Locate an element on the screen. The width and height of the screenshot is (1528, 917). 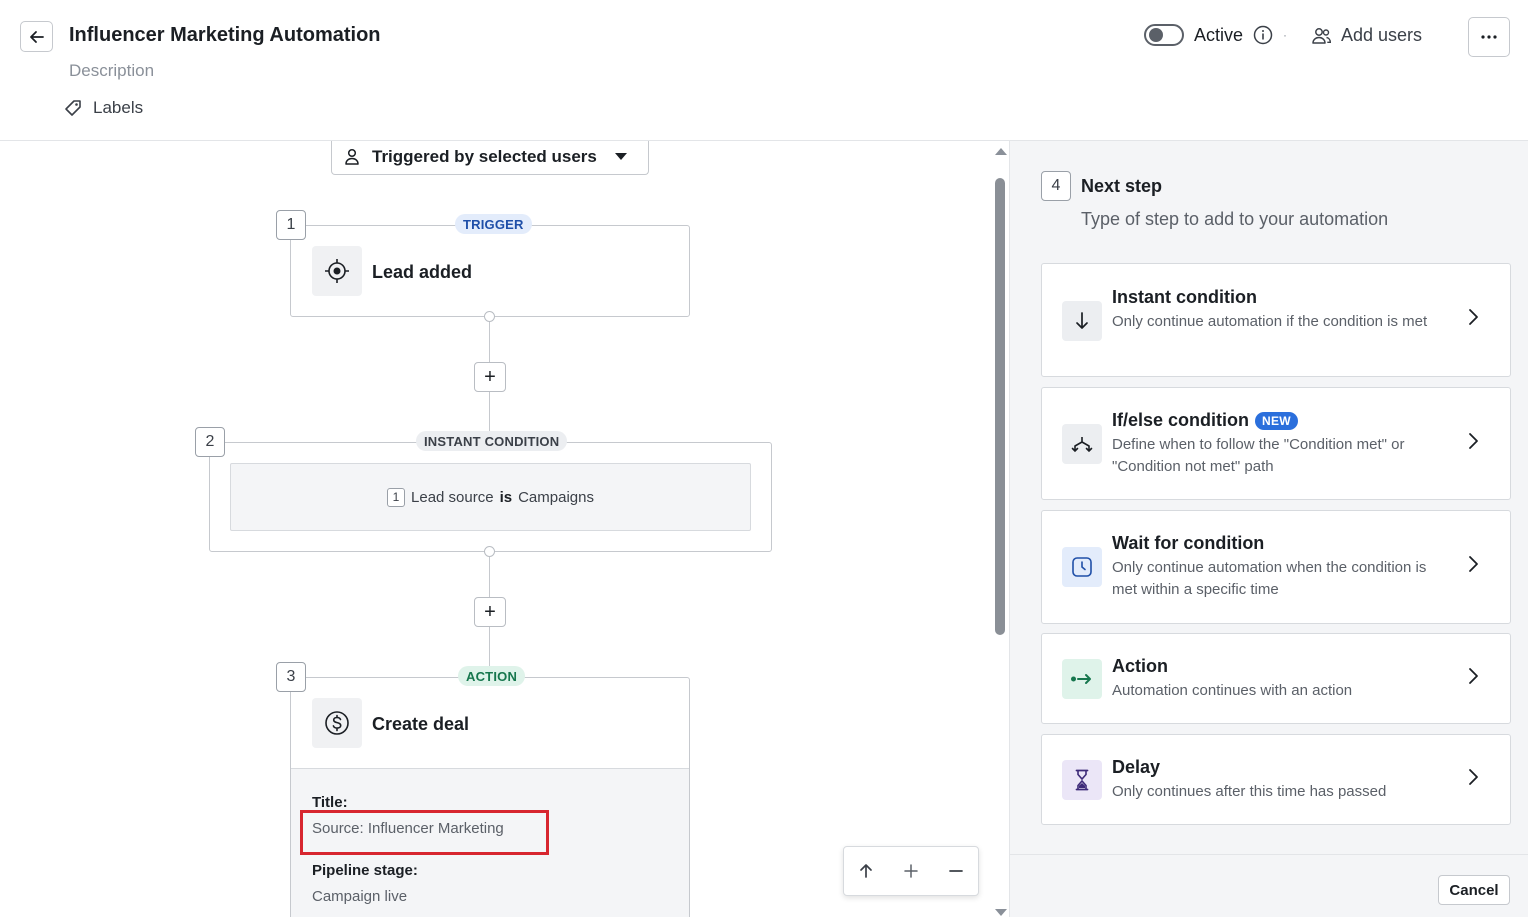
option-title: If/else condition NEW is located at coordinates (1205, 420).